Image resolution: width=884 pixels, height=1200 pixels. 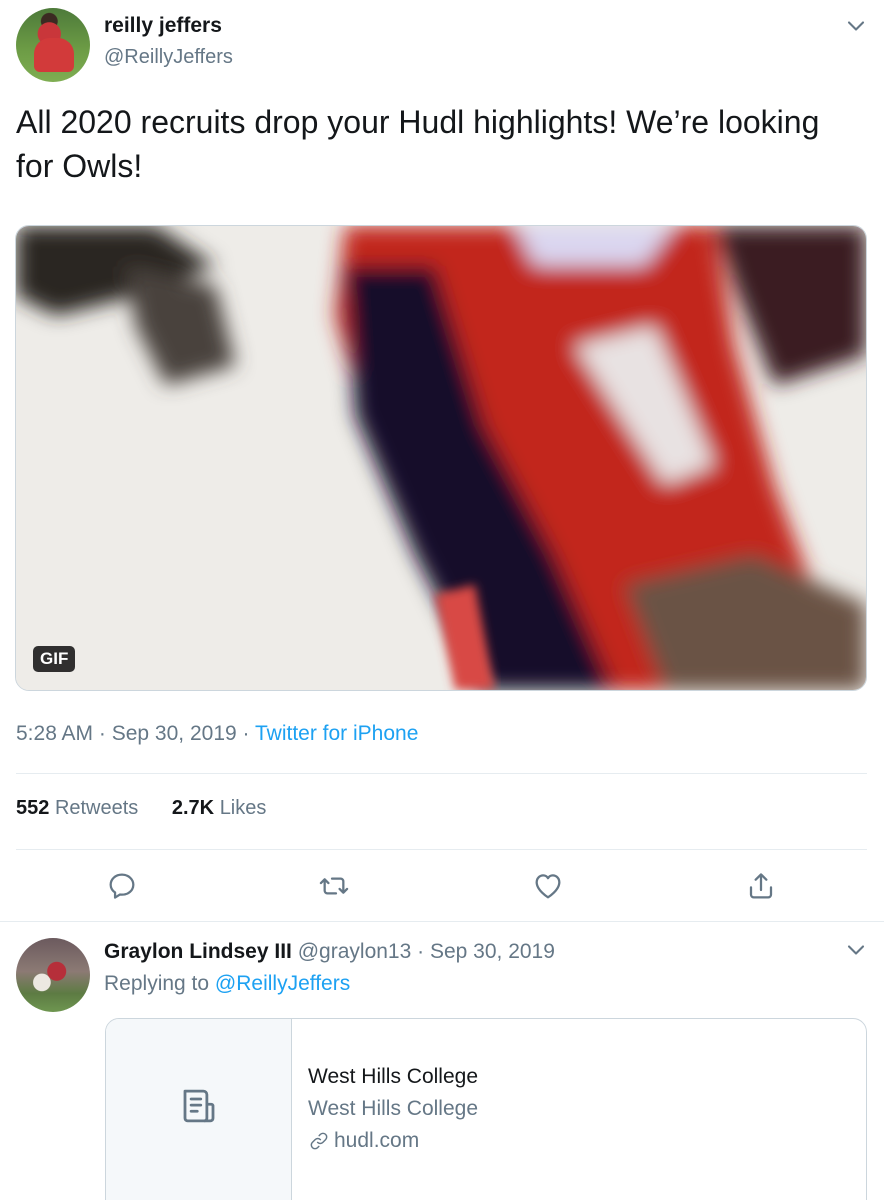 What do you see at coordinates (243, 808) in the screenshot?
I see `likes-label: Likes` at bounding box center [243, 808].